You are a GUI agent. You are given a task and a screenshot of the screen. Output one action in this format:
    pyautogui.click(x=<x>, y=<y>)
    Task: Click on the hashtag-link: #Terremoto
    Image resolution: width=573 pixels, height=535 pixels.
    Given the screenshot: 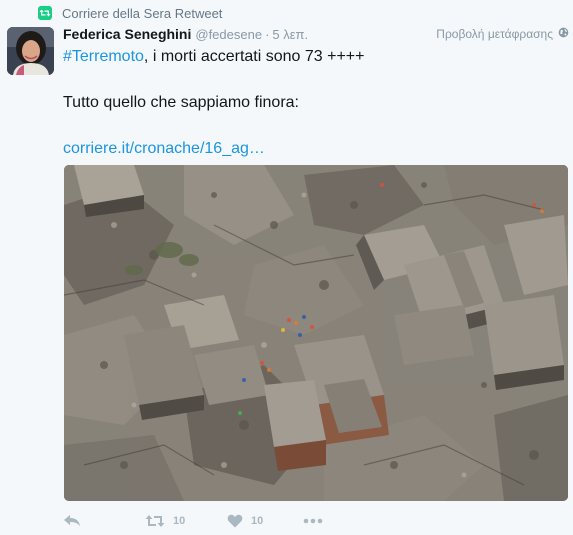 What is the action you would take?
    pyautogui.click(x=103, y=56)
    